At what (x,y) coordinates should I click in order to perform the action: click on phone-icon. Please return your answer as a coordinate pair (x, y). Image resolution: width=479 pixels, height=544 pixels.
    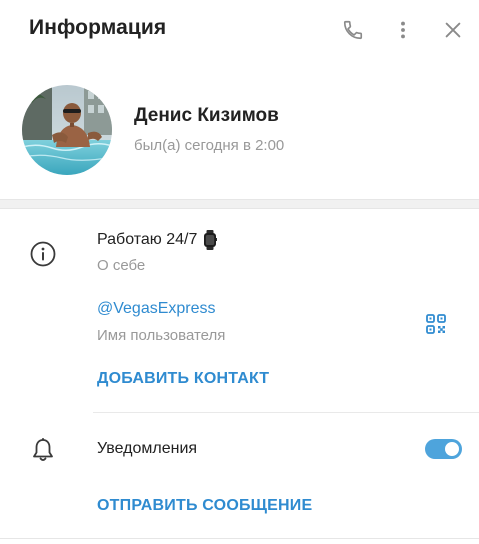
    Looking at the image, I should click on (353, 30).